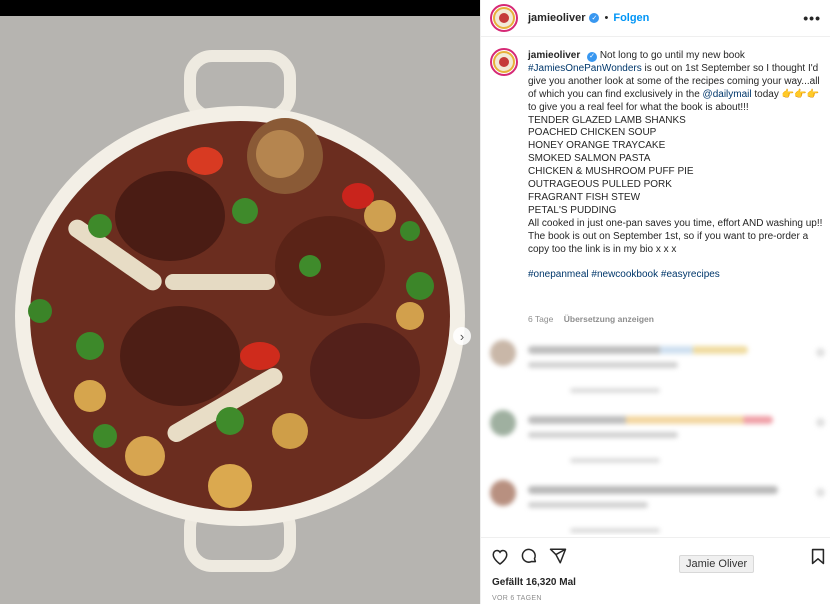 Image resolution: width=830 pixels, height=604 pixels. Describe the element at coordinates (556, 18) in the screenshot. I see `username-link: jamieoliver` at that location.